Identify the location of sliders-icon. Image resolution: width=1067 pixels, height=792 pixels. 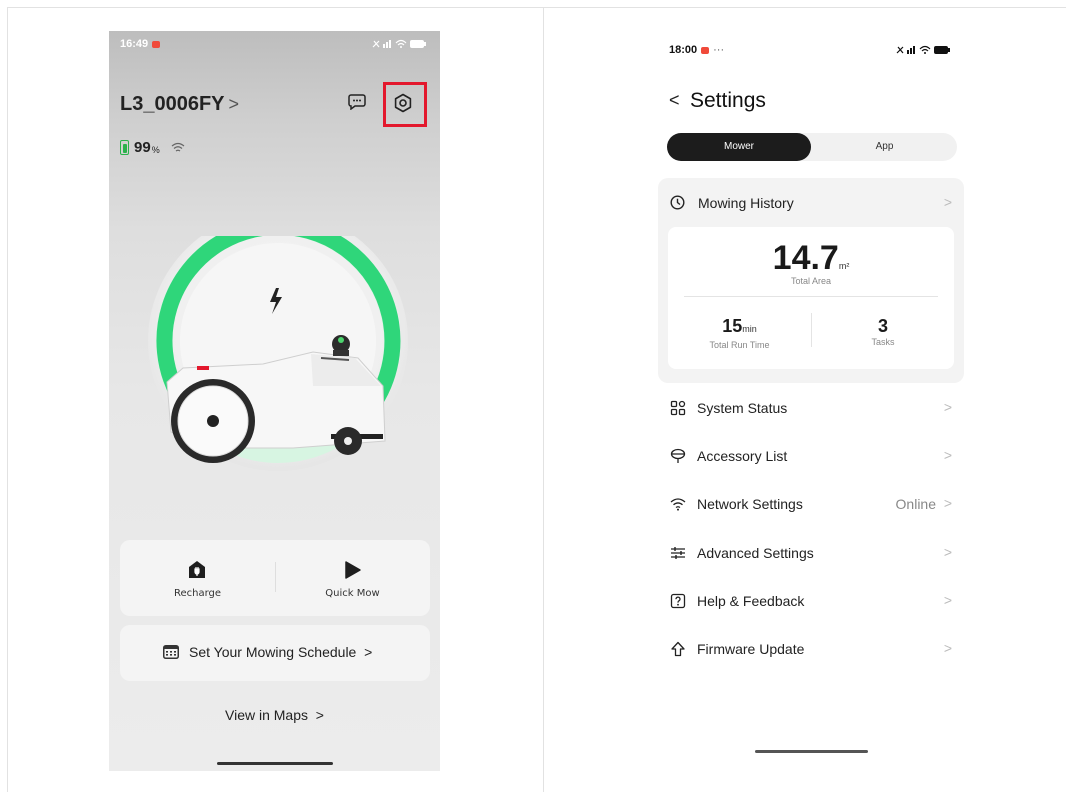
(678, 553).